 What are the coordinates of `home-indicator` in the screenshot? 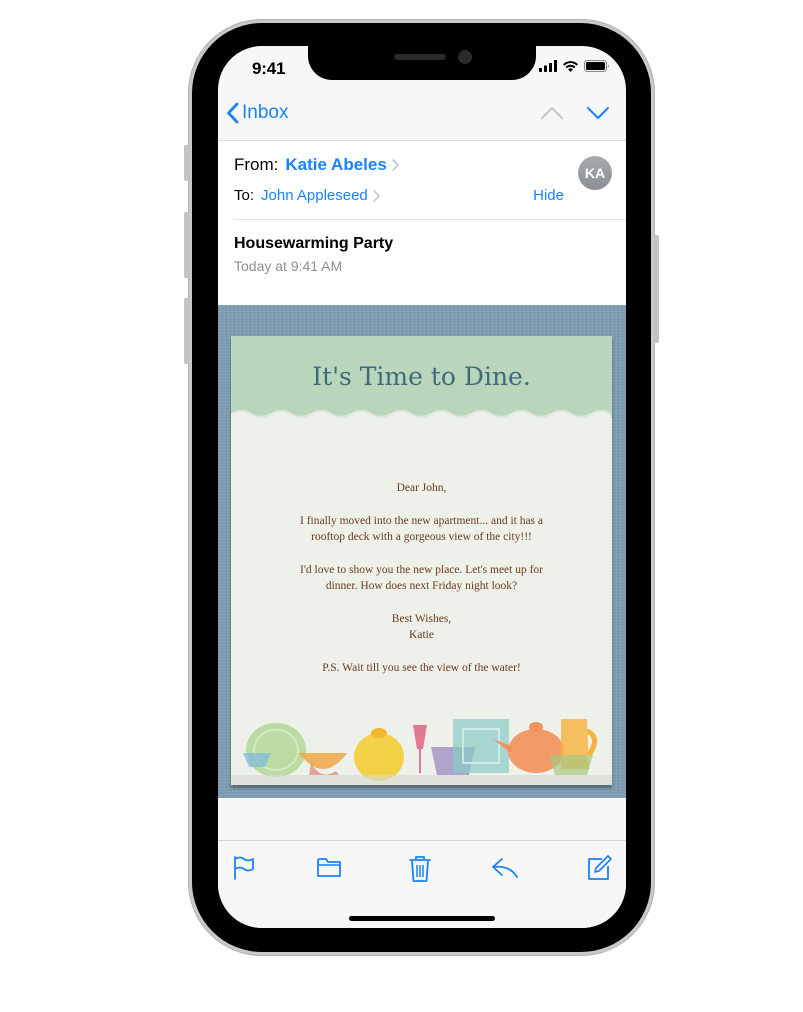 It's located at (422, 918).